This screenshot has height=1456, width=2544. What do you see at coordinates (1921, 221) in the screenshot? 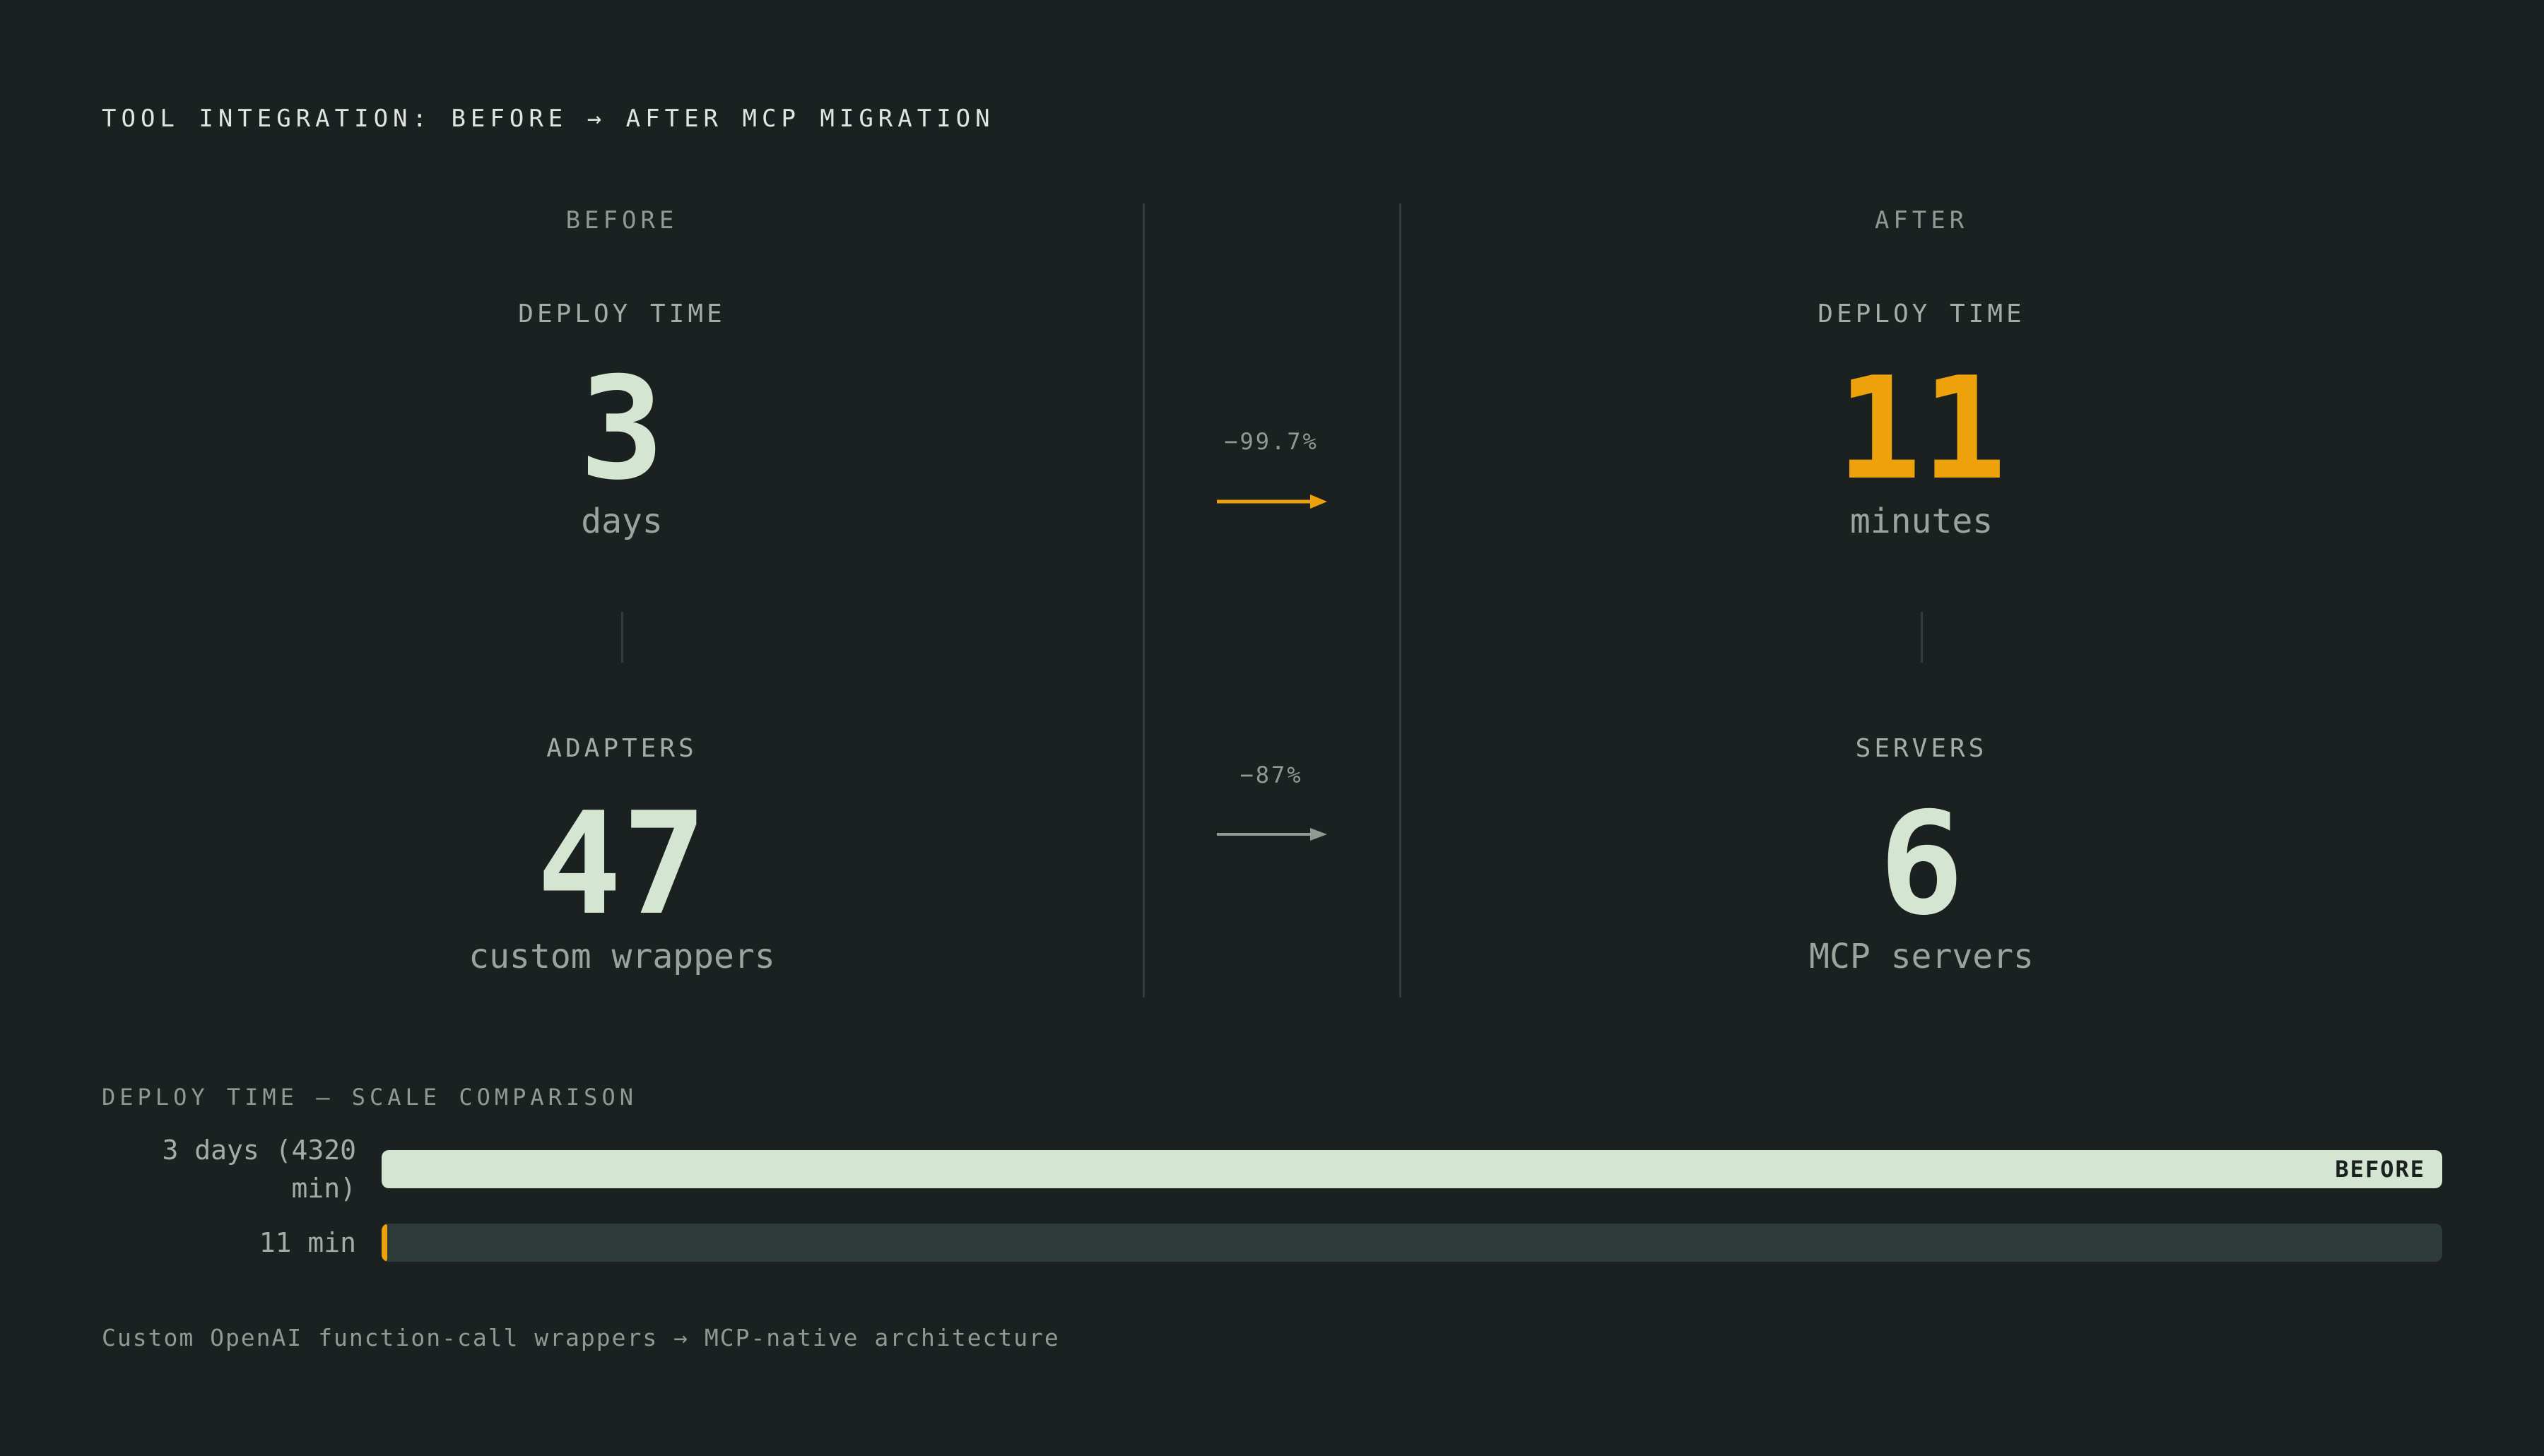
I see `after-column-header: AFTER` at bounding box center [1921, 221].